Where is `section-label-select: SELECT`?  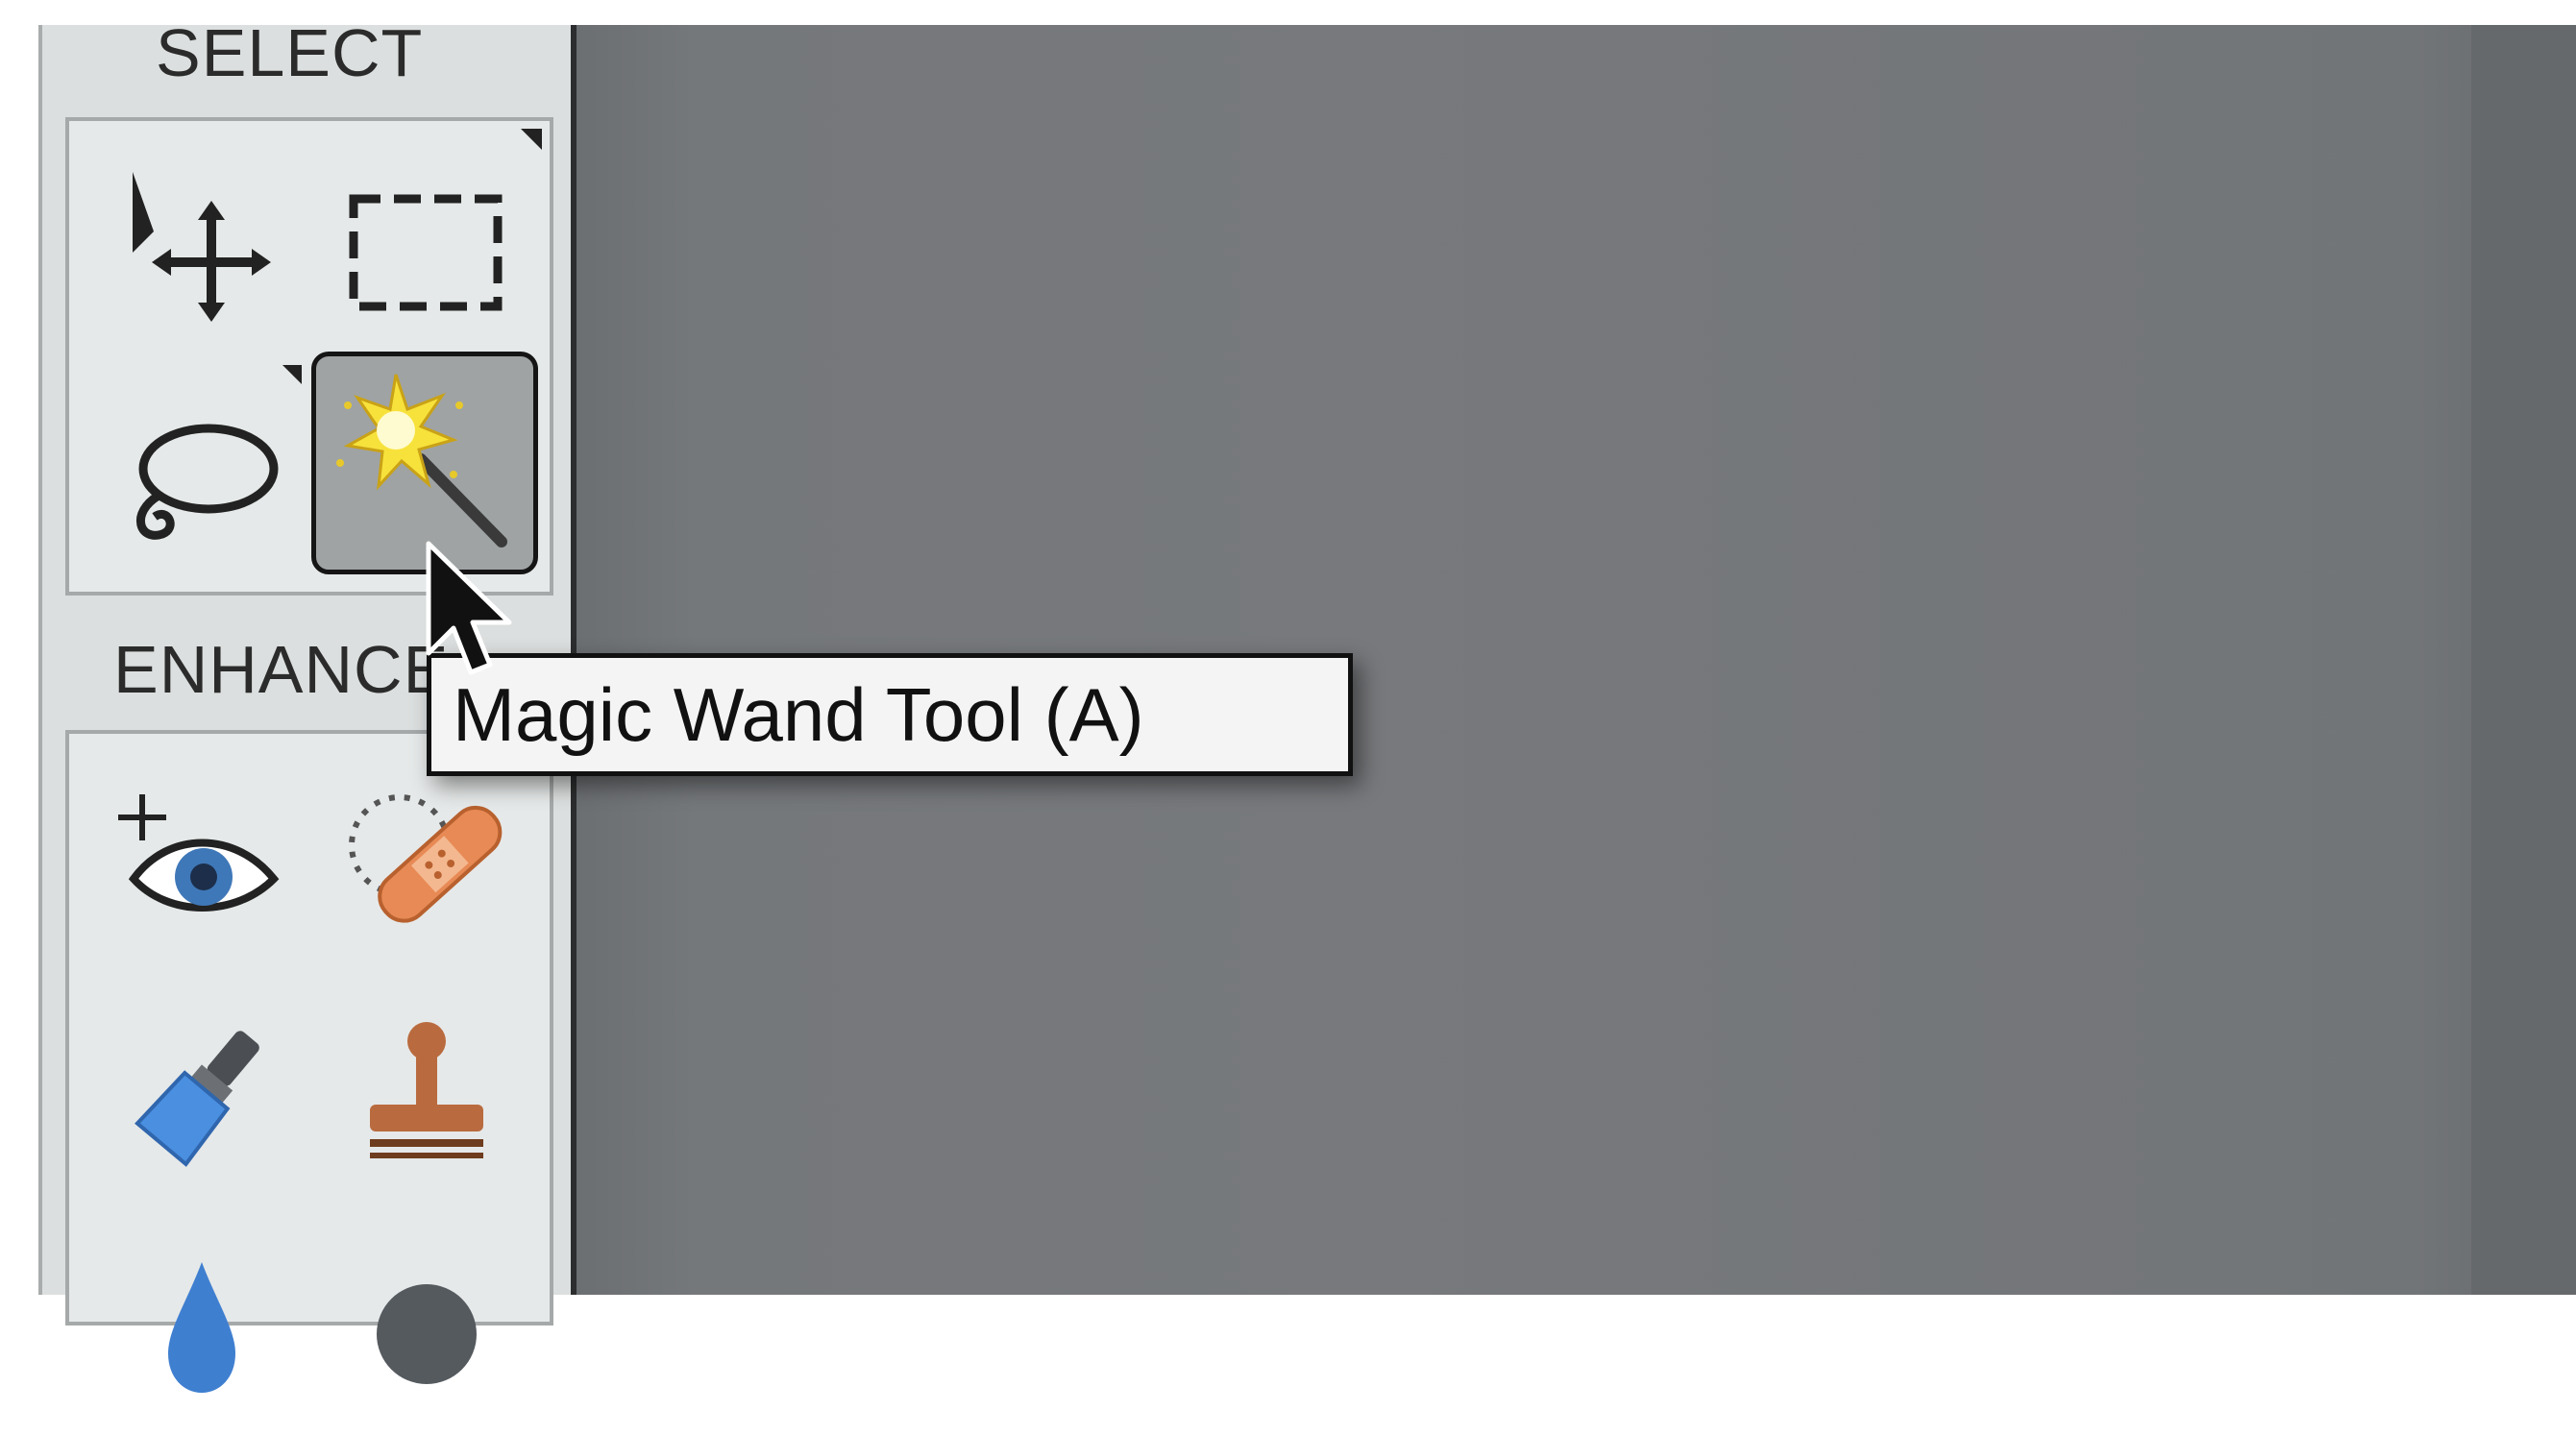
section-label-select: SELECT is located at coordinates (290, 52).